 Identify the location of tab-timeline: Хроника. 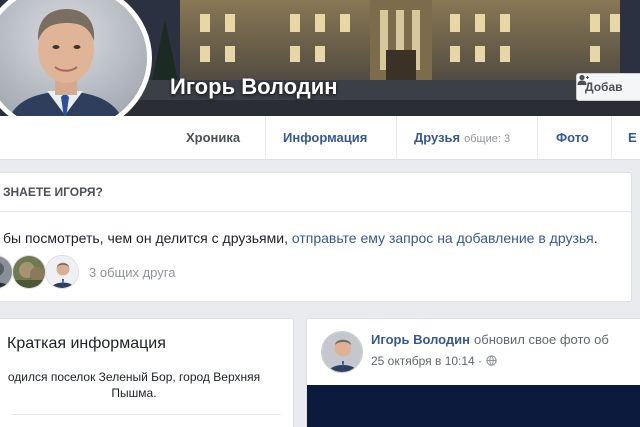
(213, 138).